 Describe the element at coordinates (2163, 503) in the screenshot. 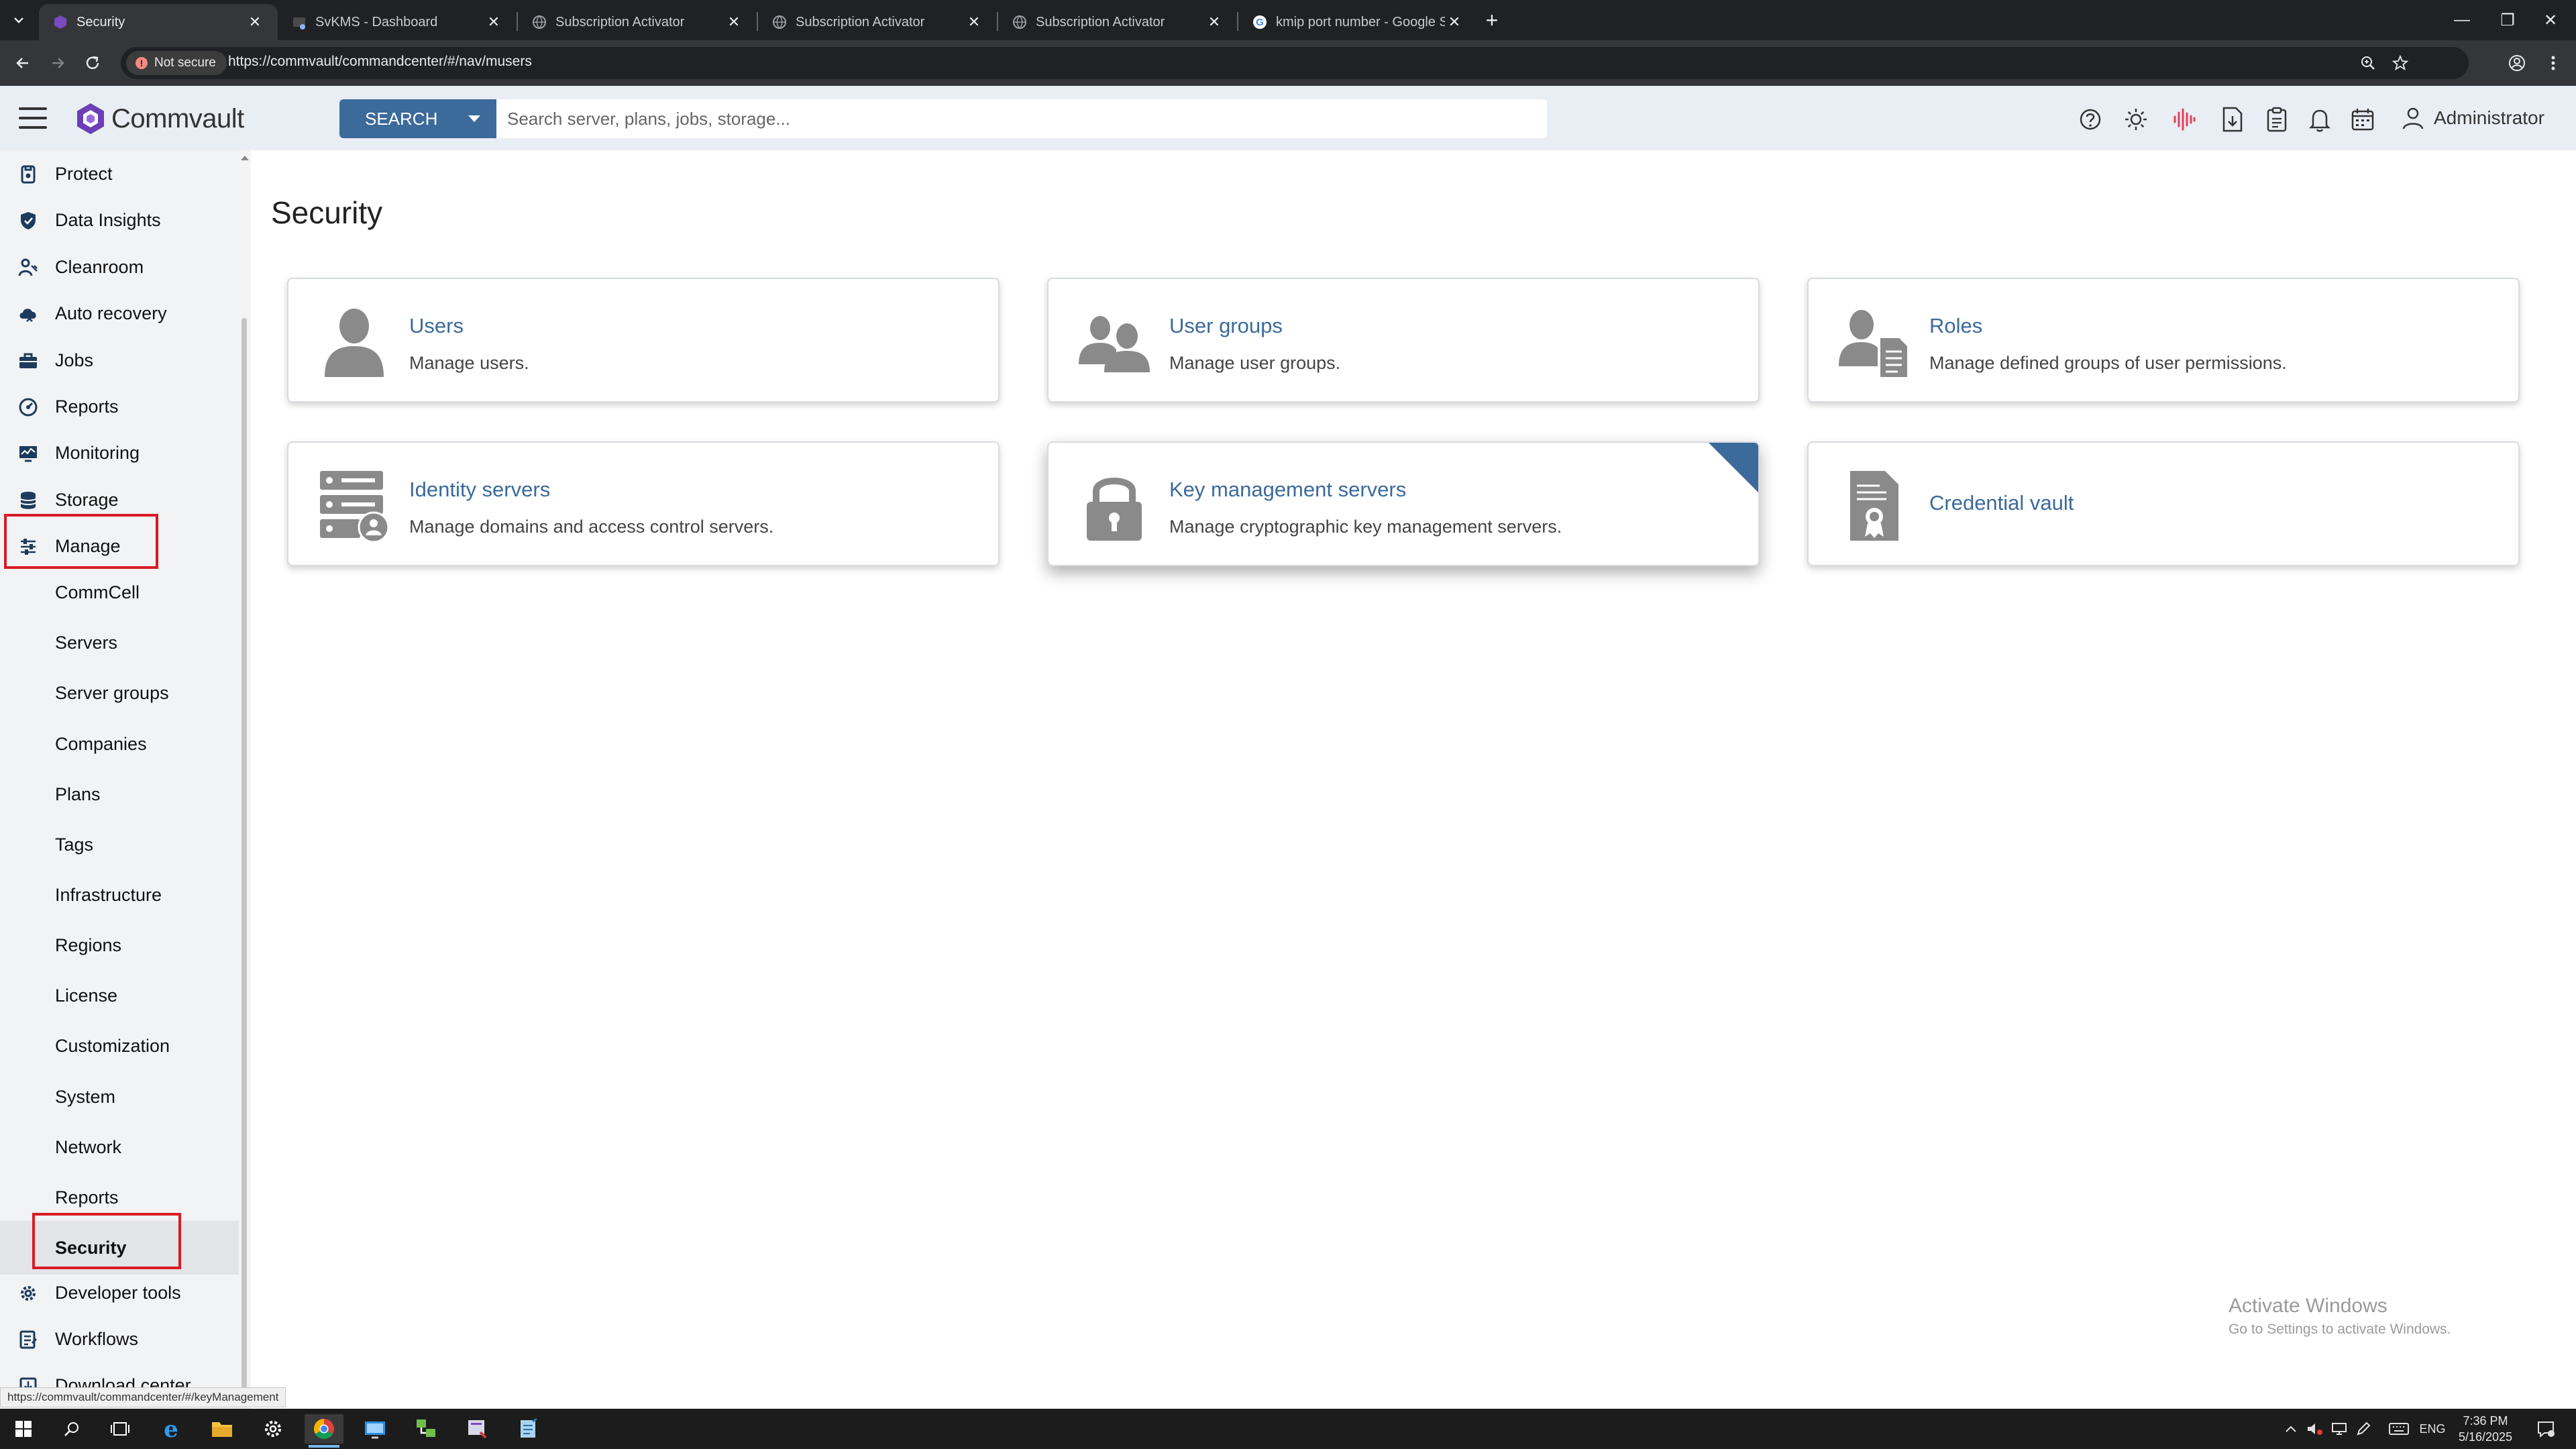

I see `card-credential-vault: Credential vault` at that location.